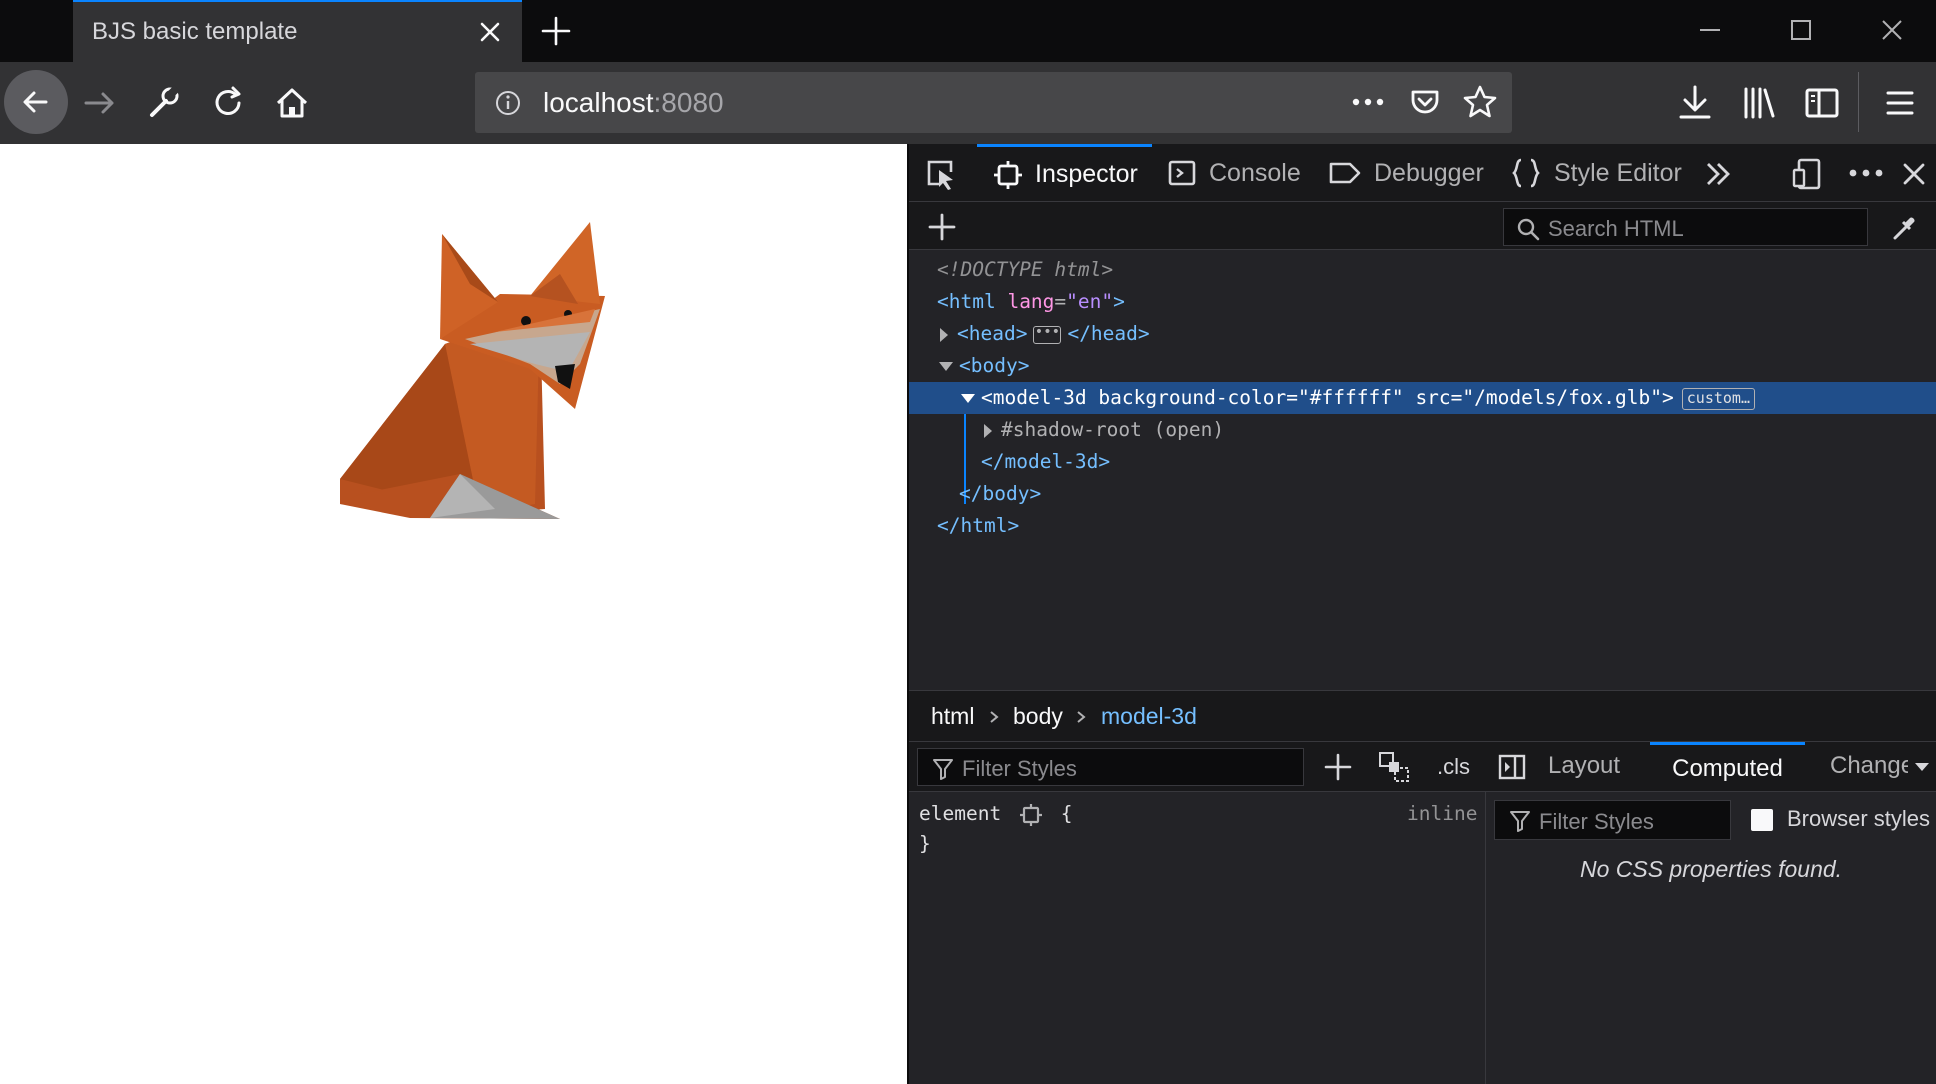 Image resolution: width=1936 pixels, height=1084 pixels. What do you see at coordinates (1528, 229) in the screenshot?
I see `search-icon` at bounding box center [1528, 229].